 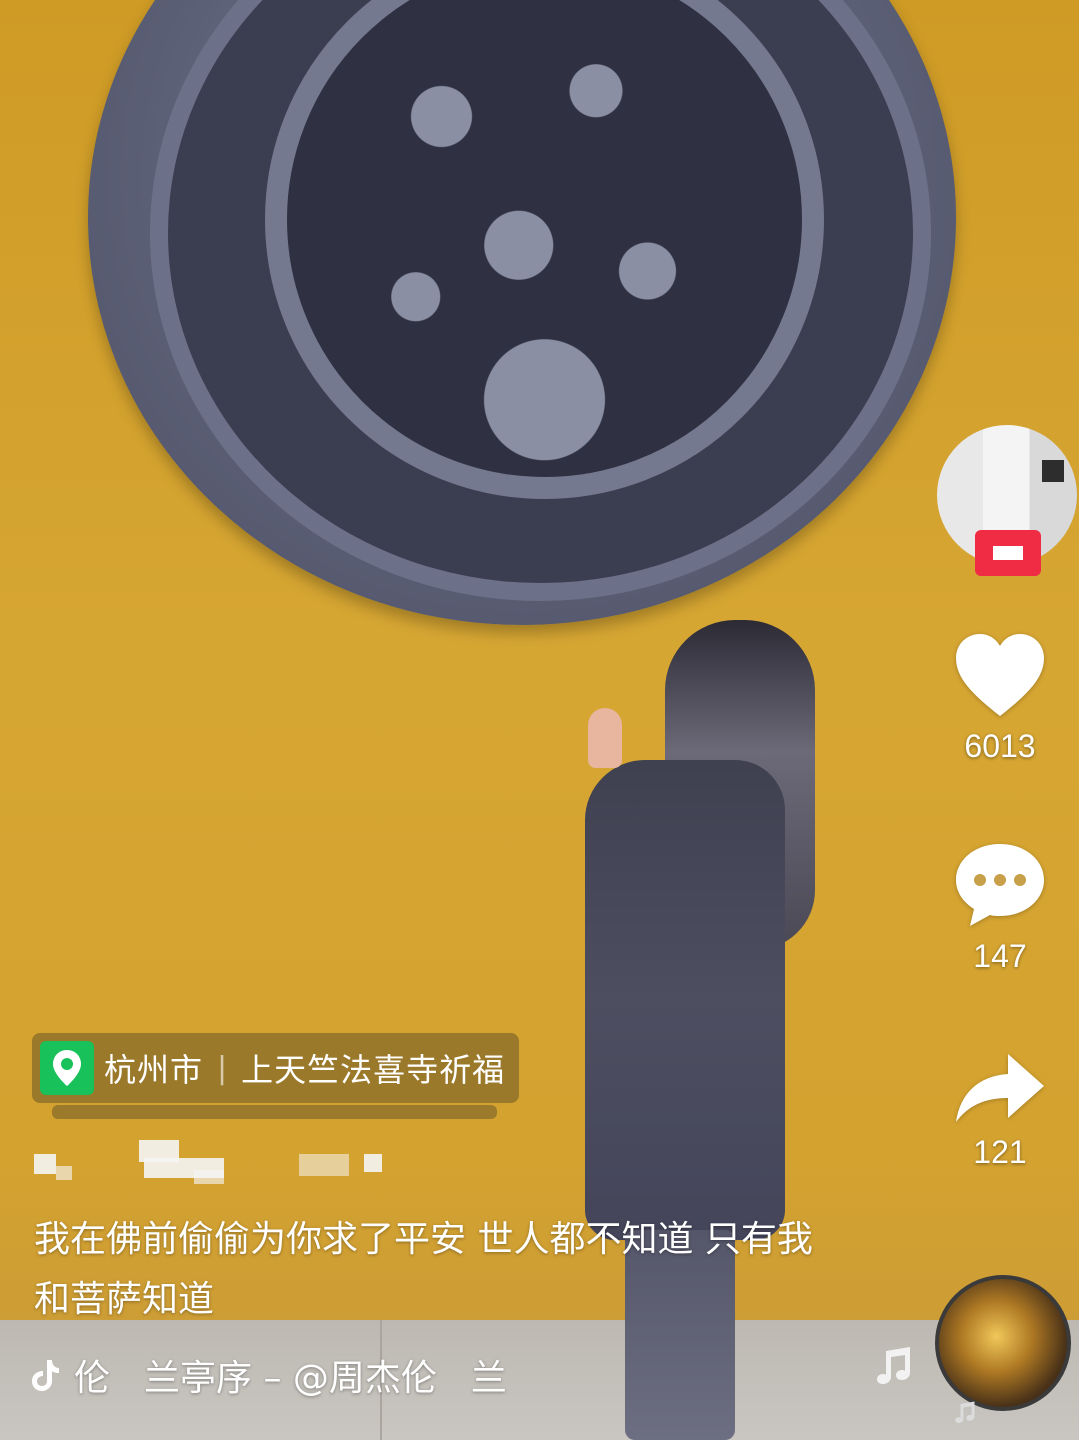 I want to click on music-text-main: 兰亭序 – @周杰伦, so click(x=290, y=1378).